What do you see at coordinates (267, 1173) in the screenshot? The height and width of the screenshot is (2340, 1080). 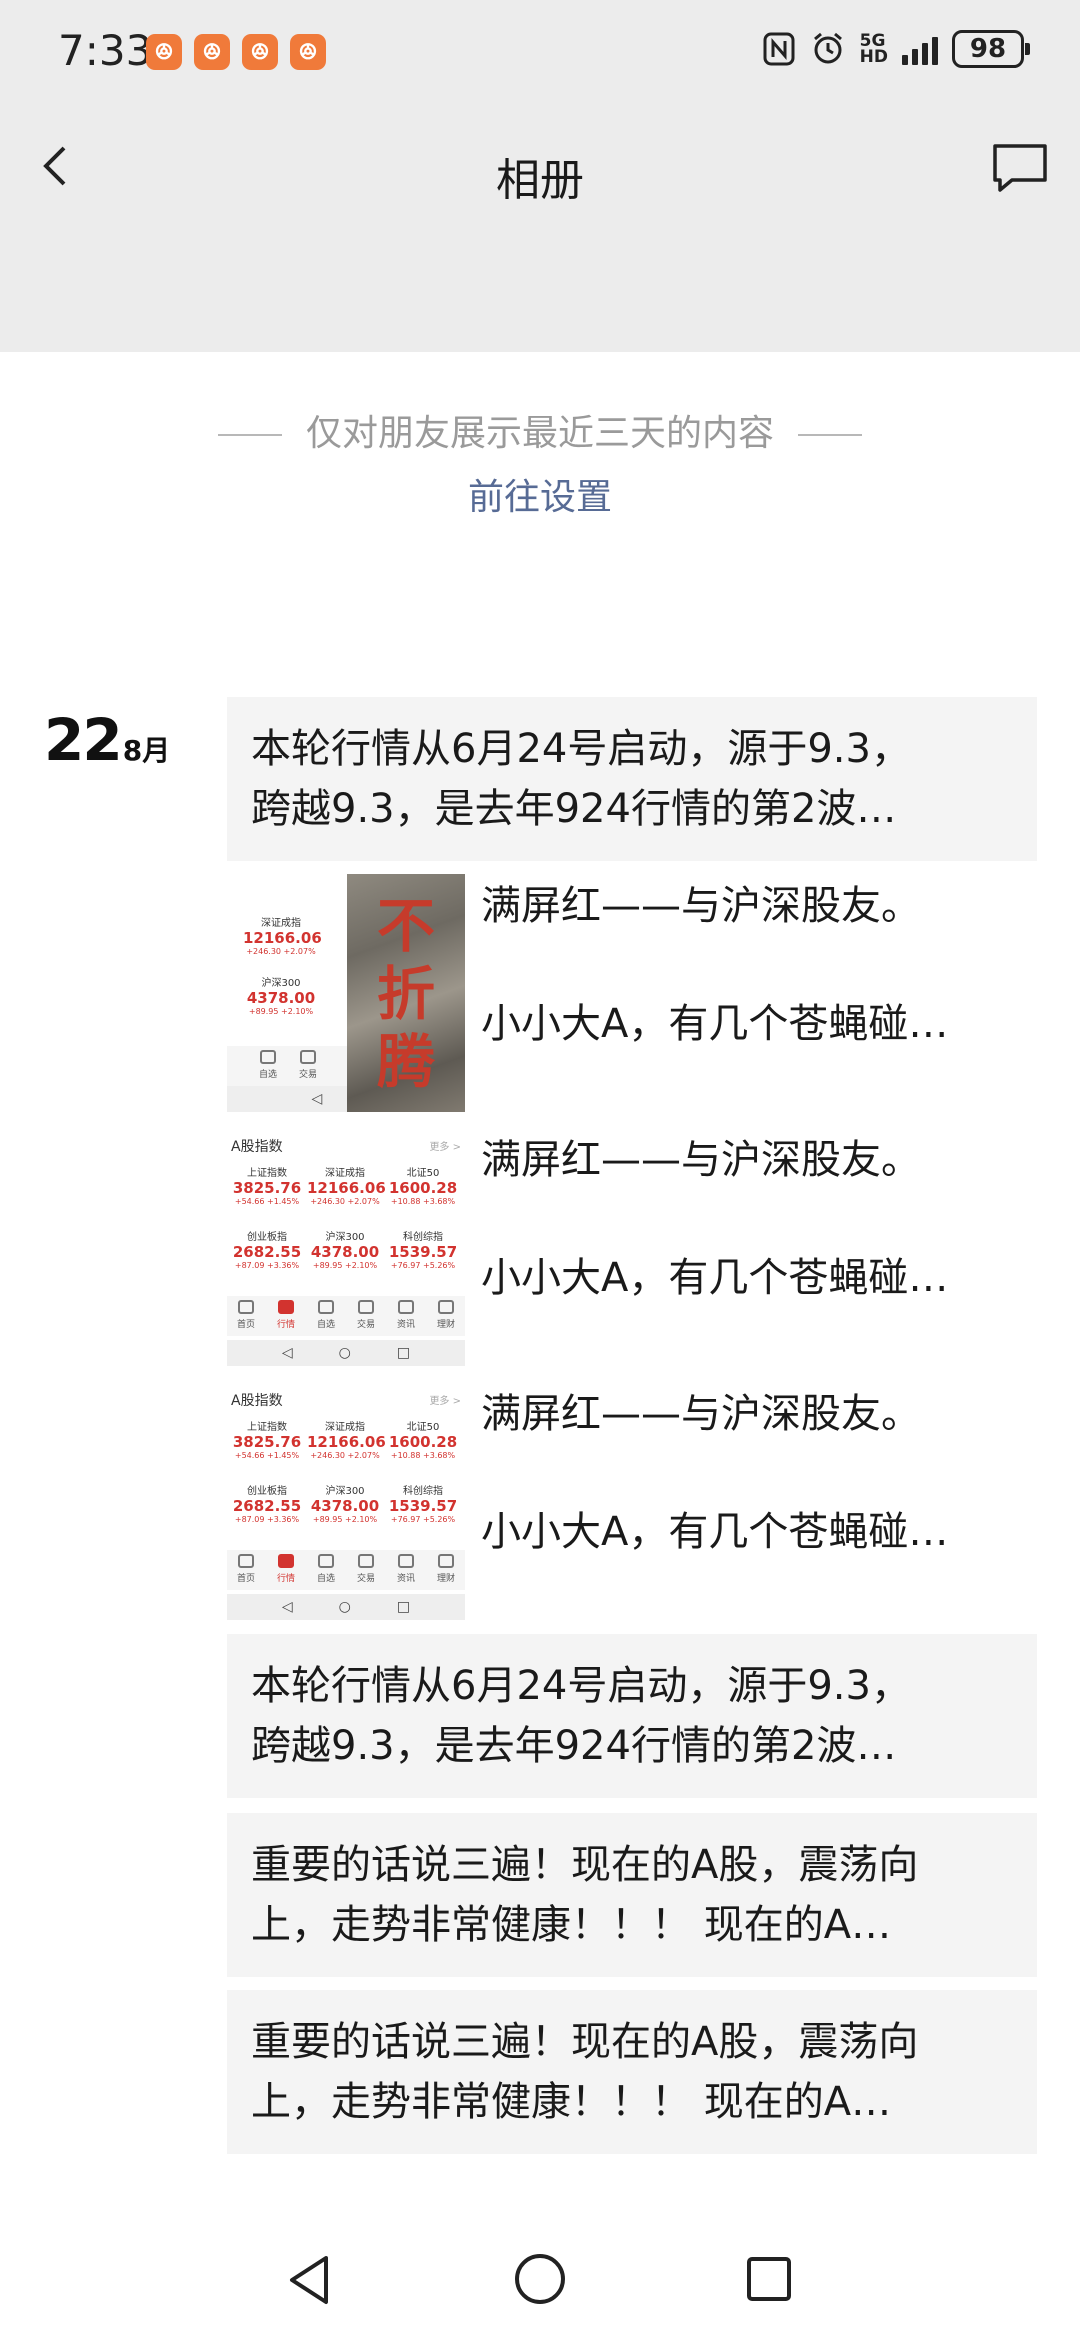 I see `stock-name: 上证指数` at bounding box center [267, 1173].